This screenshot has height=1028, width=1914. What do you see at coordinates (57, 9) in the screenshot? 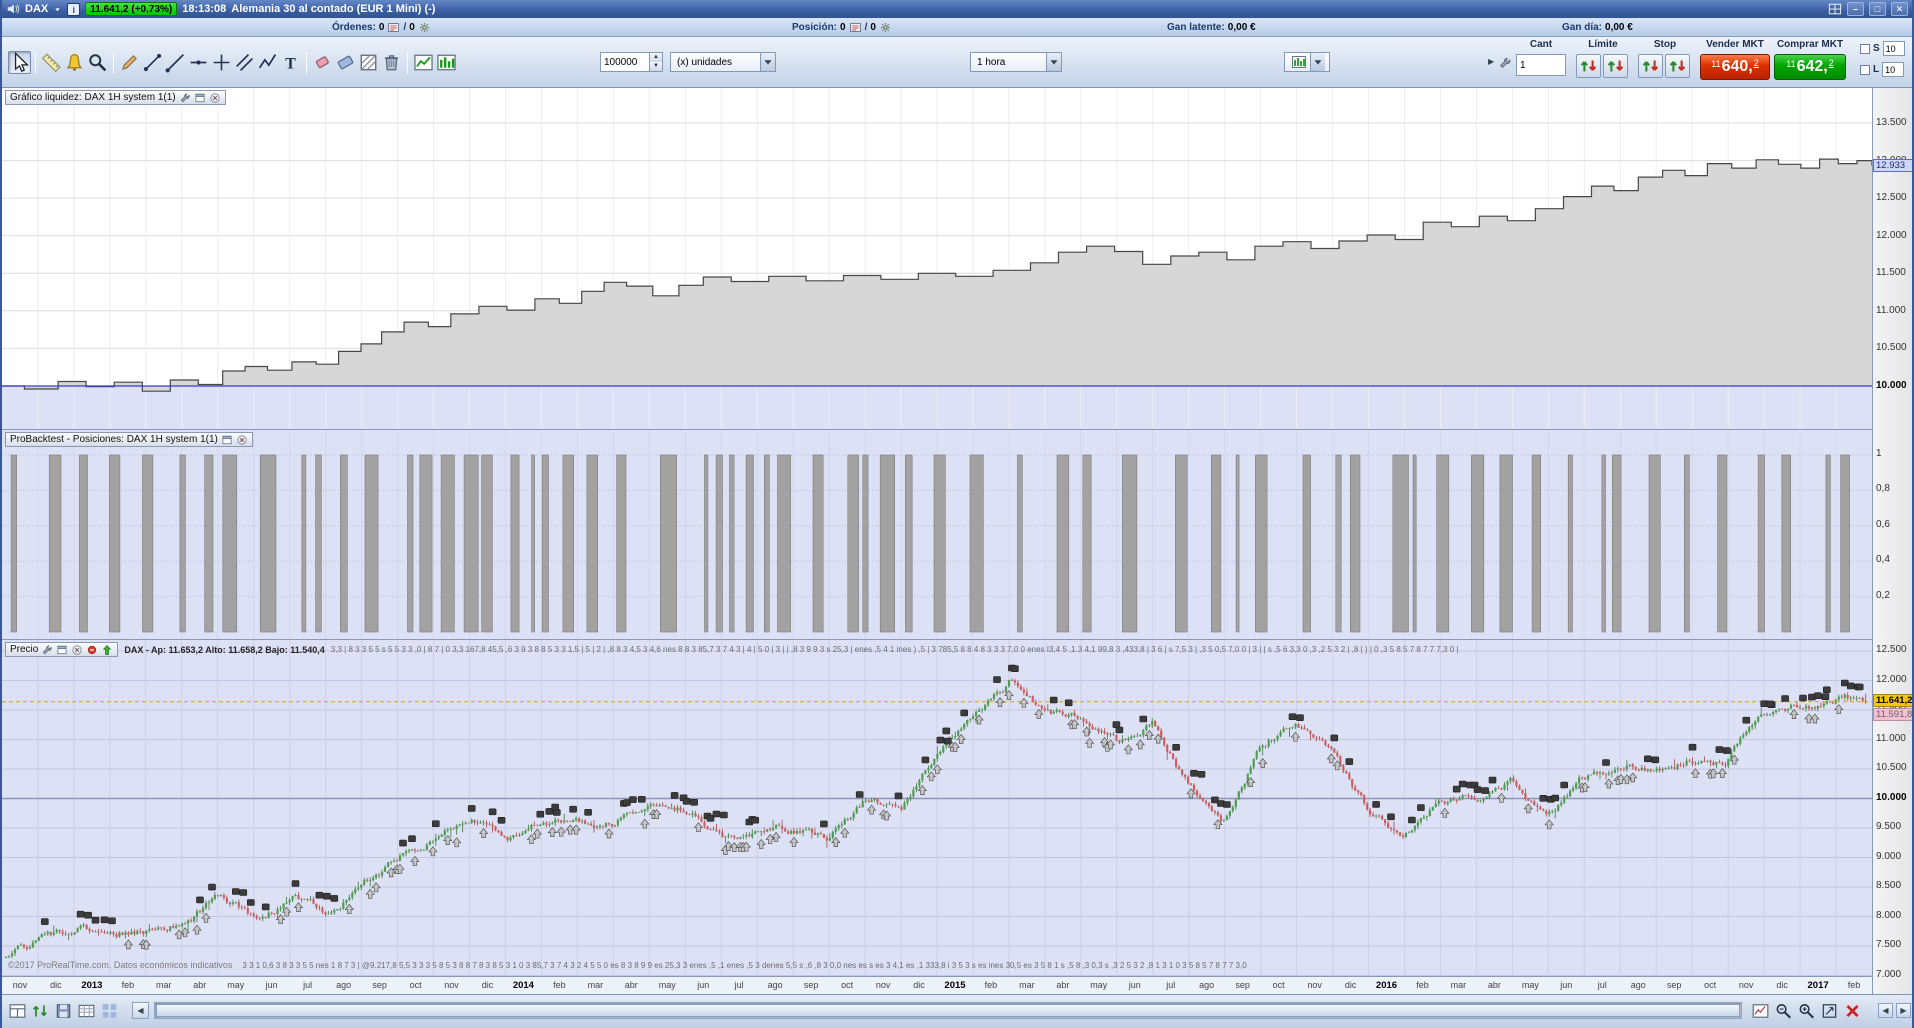
I see `chevron-down-icon` at bounding box center [57, 9].